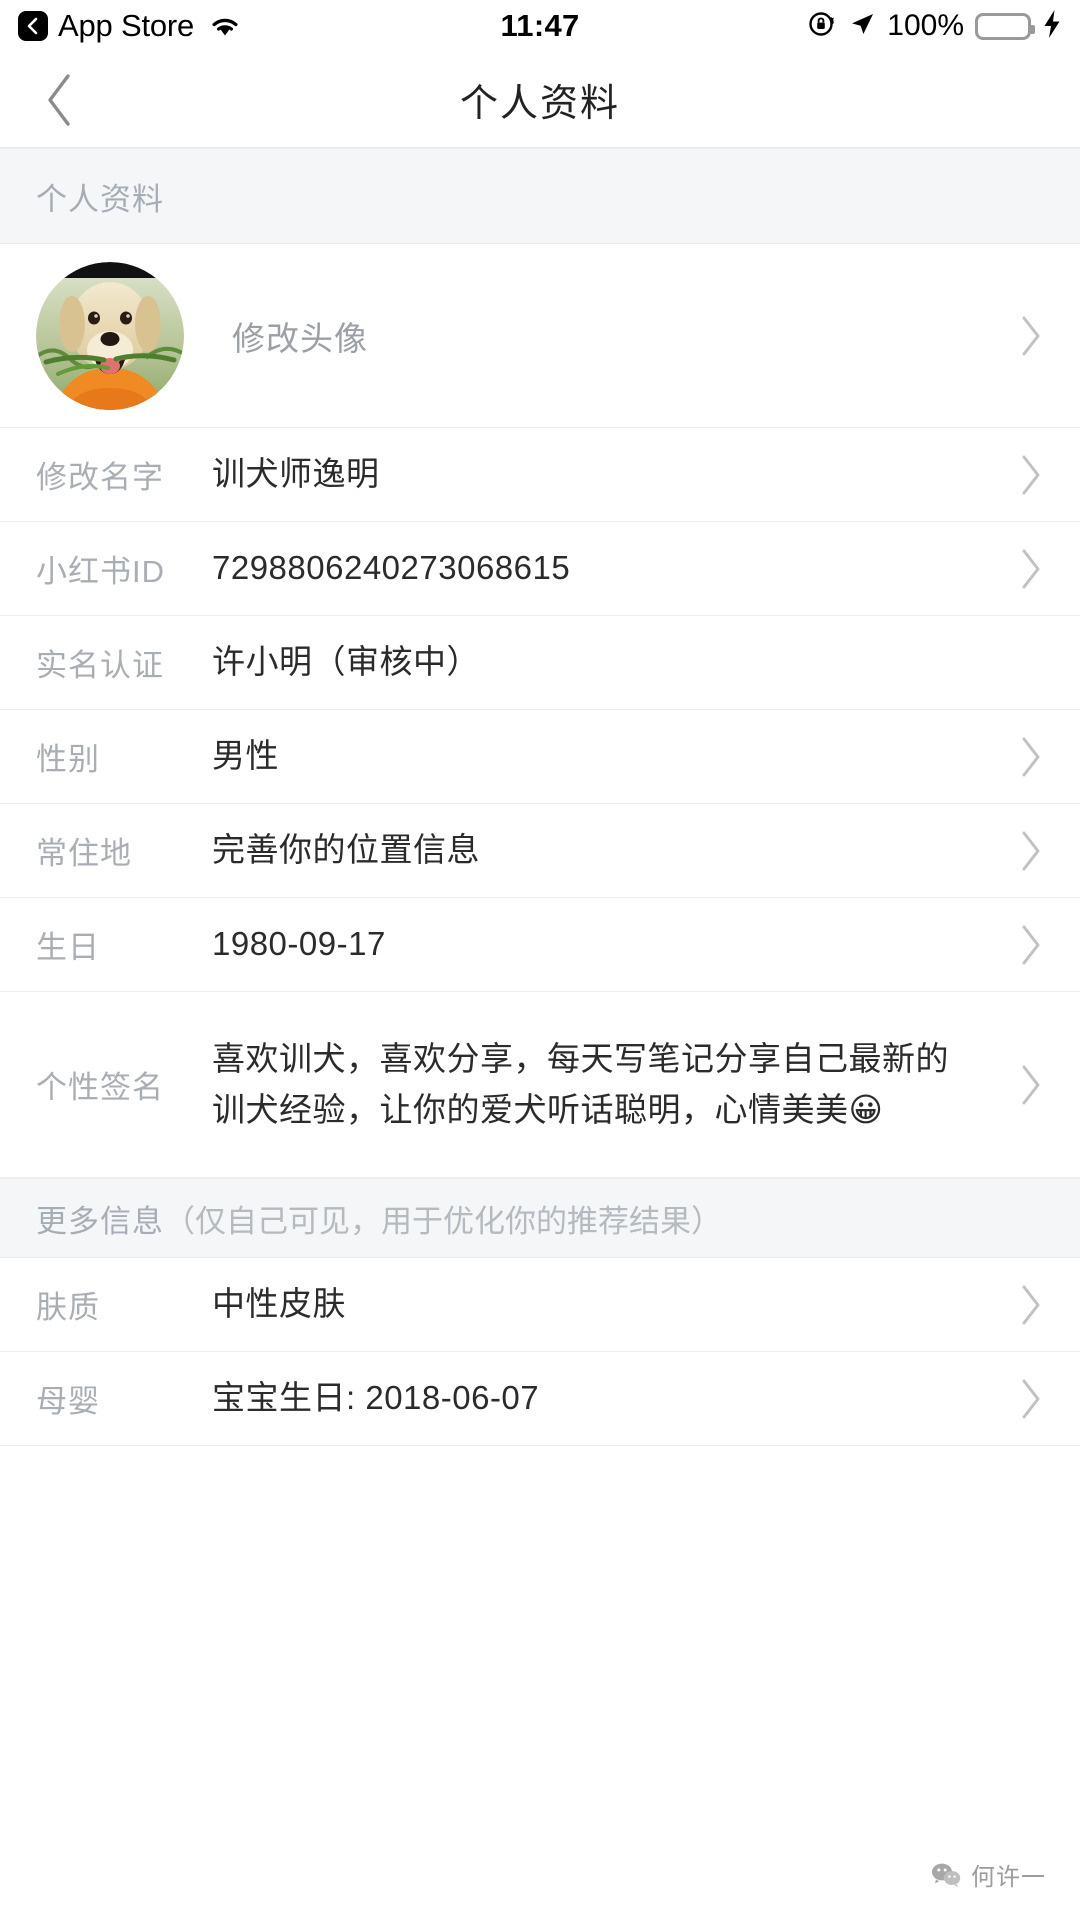 The image size is (1080, 1920). What do you see at coordinates (376, 1398) in the screenshot?
I see `row-maternal-infant-value: 宝宝生日: 2018-06-07` at bounding box center [376, 1398].